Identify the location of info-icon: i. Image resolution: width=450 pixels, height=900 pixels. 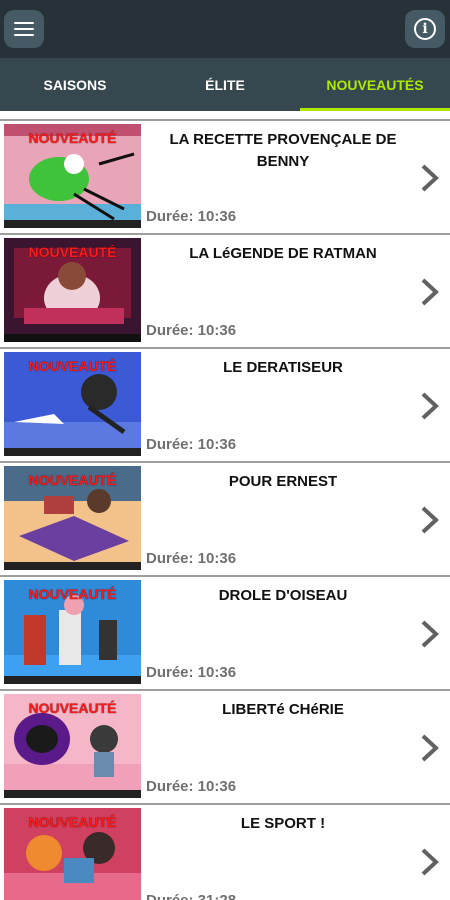
(425, 29).